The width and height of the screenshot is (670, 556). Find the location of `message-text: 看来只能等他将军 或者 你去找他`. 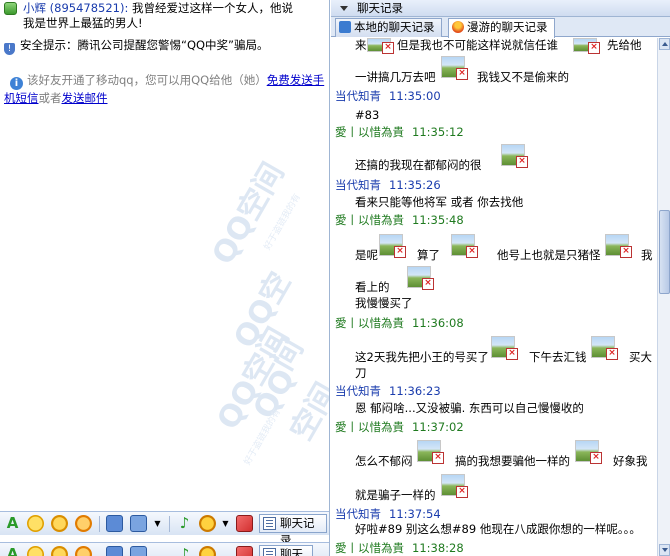

message-text: 看来只能等他将军 或者 你去找他 is located at coordinates (439, 202).